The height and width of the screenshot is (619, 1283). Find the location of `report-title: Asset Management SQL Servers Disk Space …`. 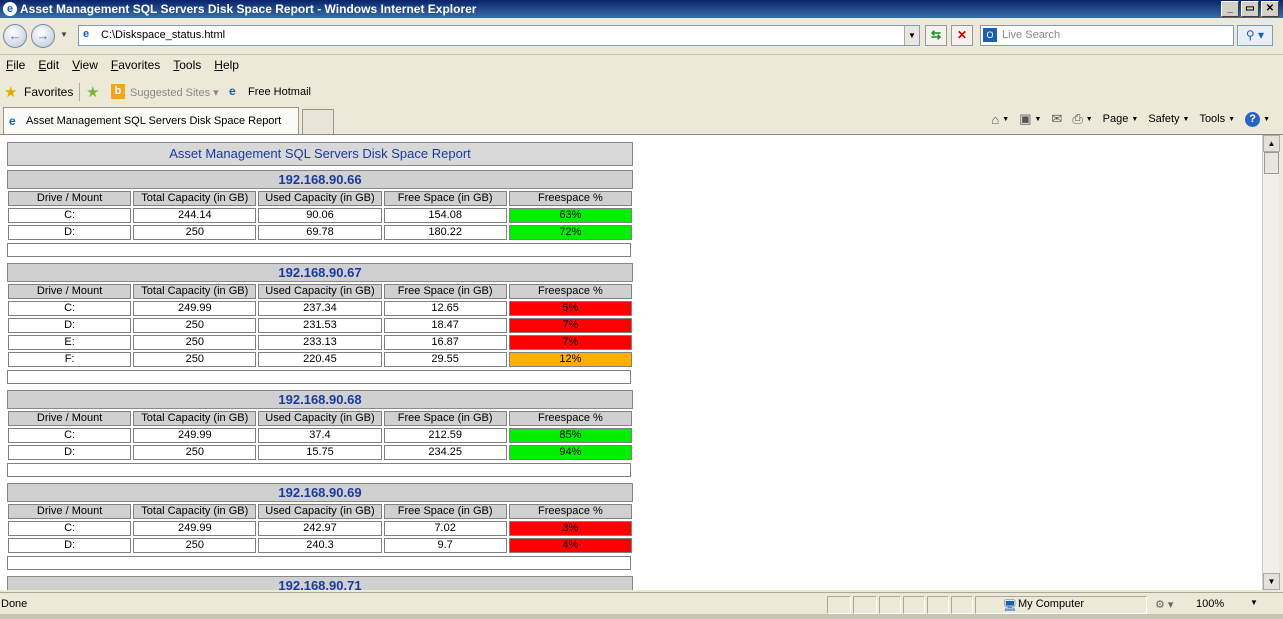

report-title: Asset Management SQL Servers Disk Space … is located at coordinates (320, 154).